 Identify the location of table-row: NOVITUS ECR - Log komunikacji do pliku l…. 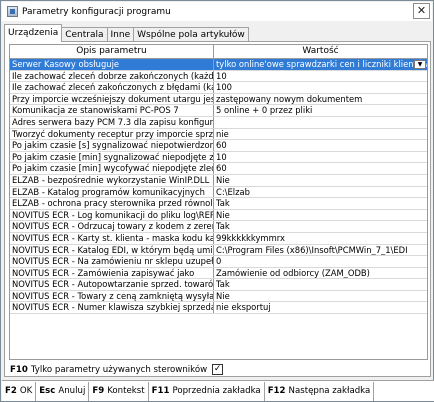
(218, 215).